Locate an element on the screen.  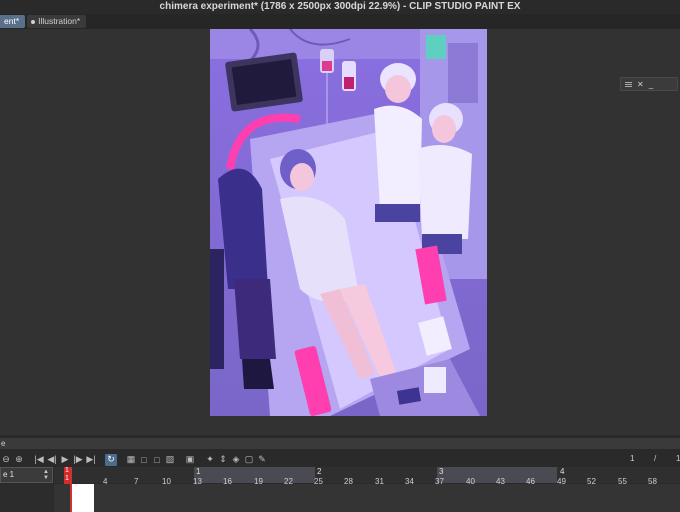
track-name: e 1 is located at coordinates (9, 474).